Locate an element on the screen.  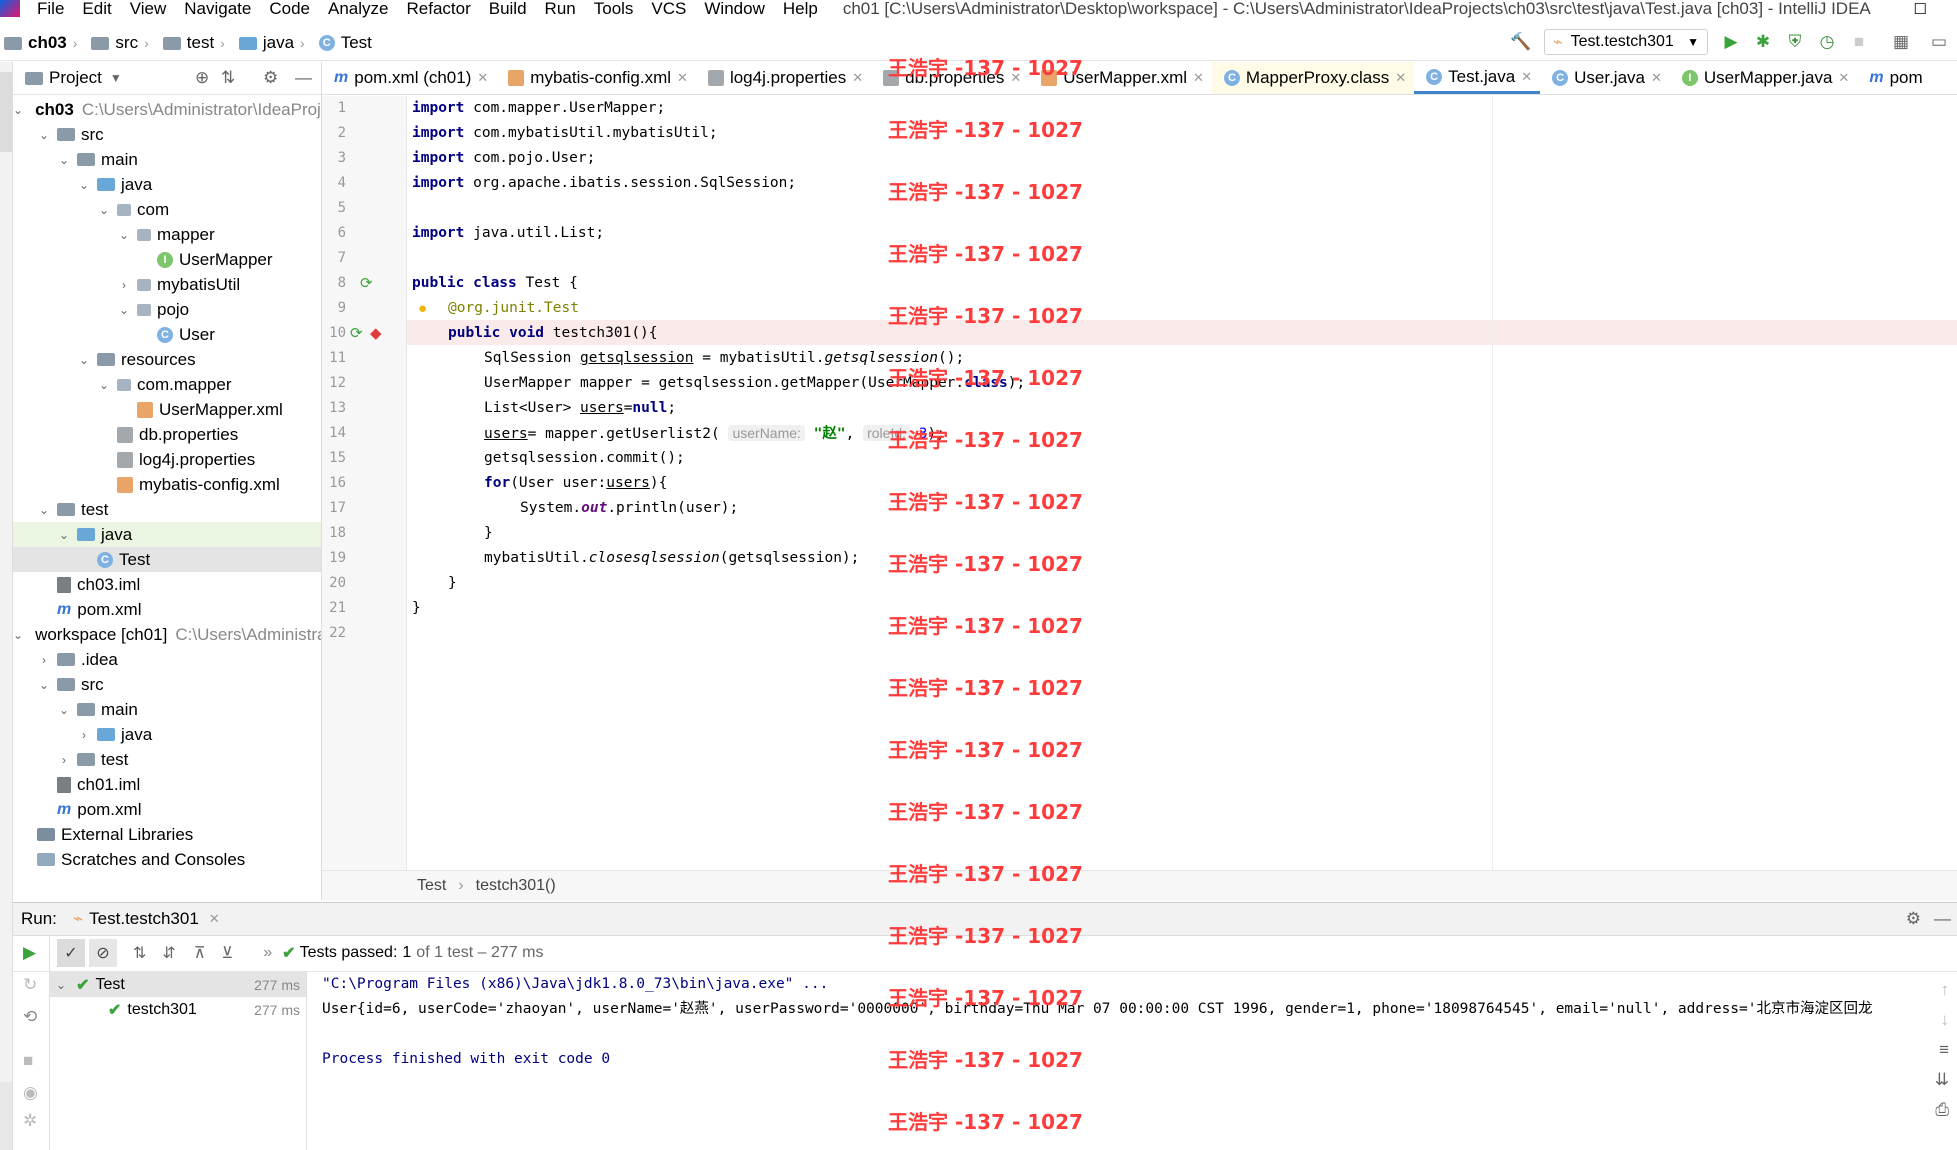
collapse-all-icon: ⇅ is located at coordinates (228, 78).